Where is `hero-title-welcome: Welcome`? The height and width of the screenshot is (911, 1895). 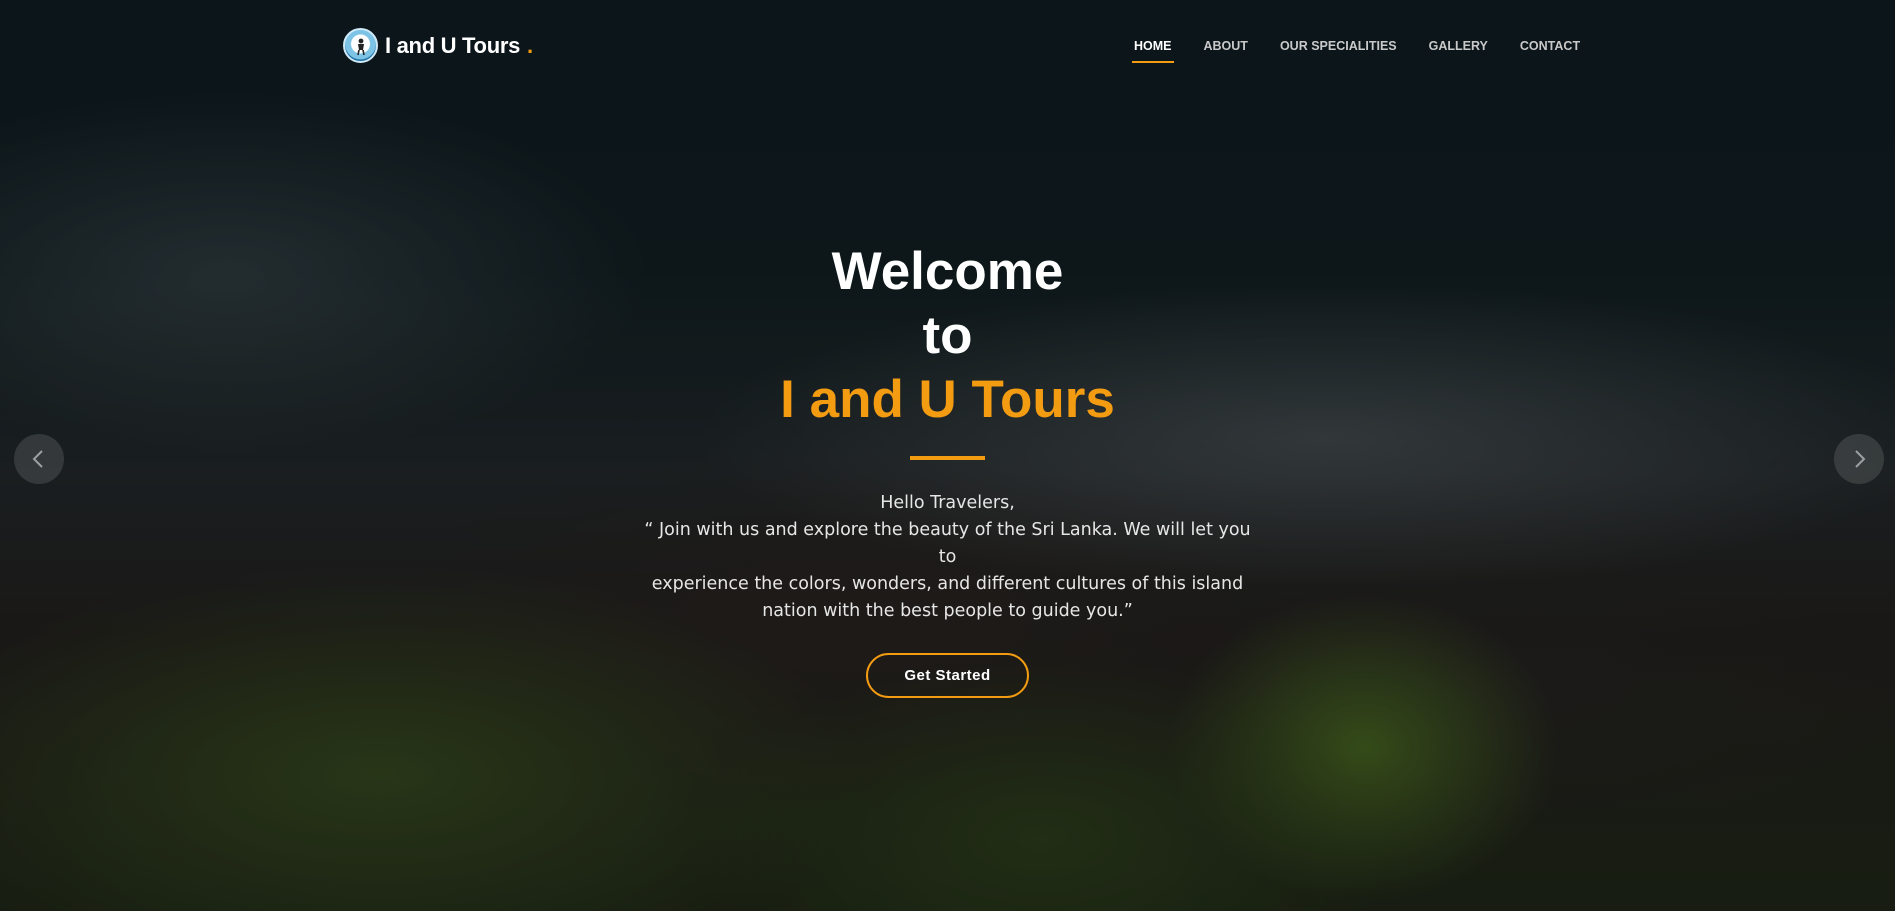 hero-title-welcome: Welcome is located at coordinates (947, 271).